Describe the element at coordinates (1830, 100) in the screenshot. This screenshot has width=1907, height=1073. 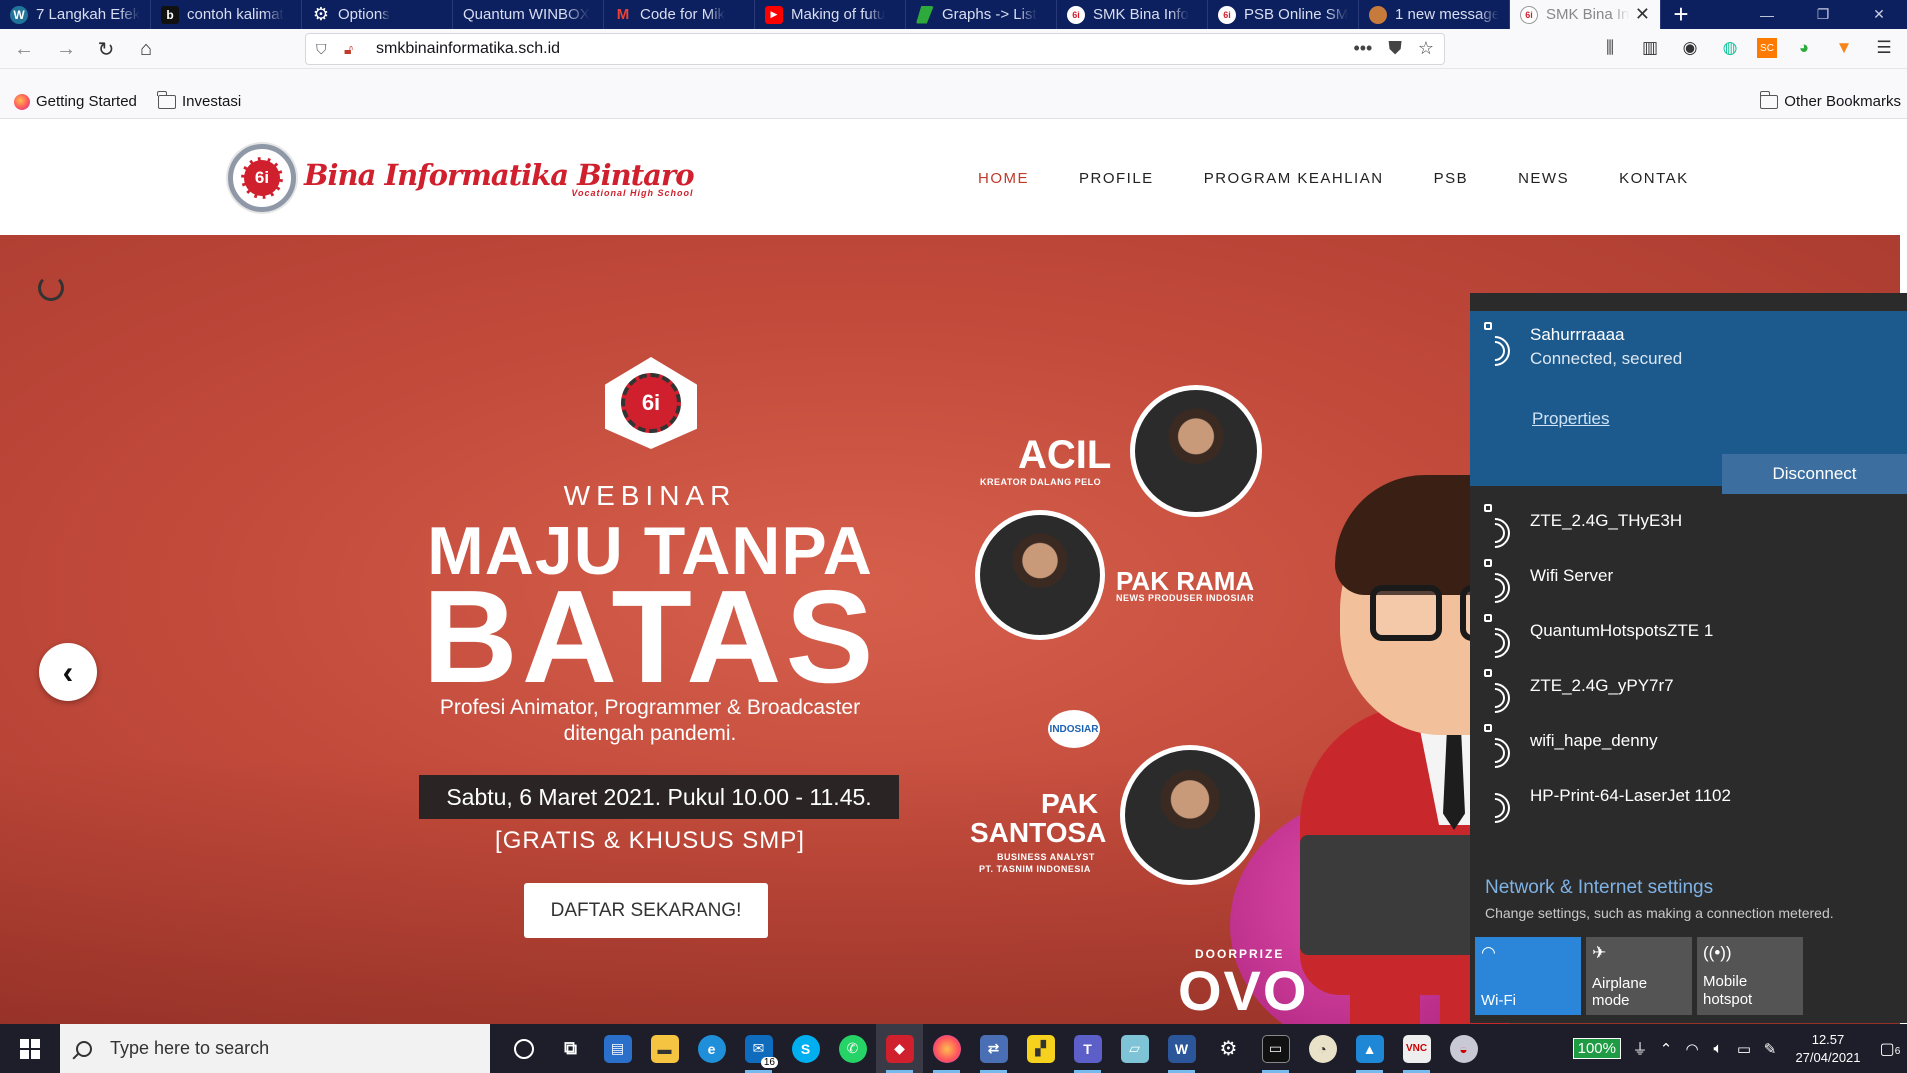
I see `other-bookmarks: Other Bookmarks` at that location.